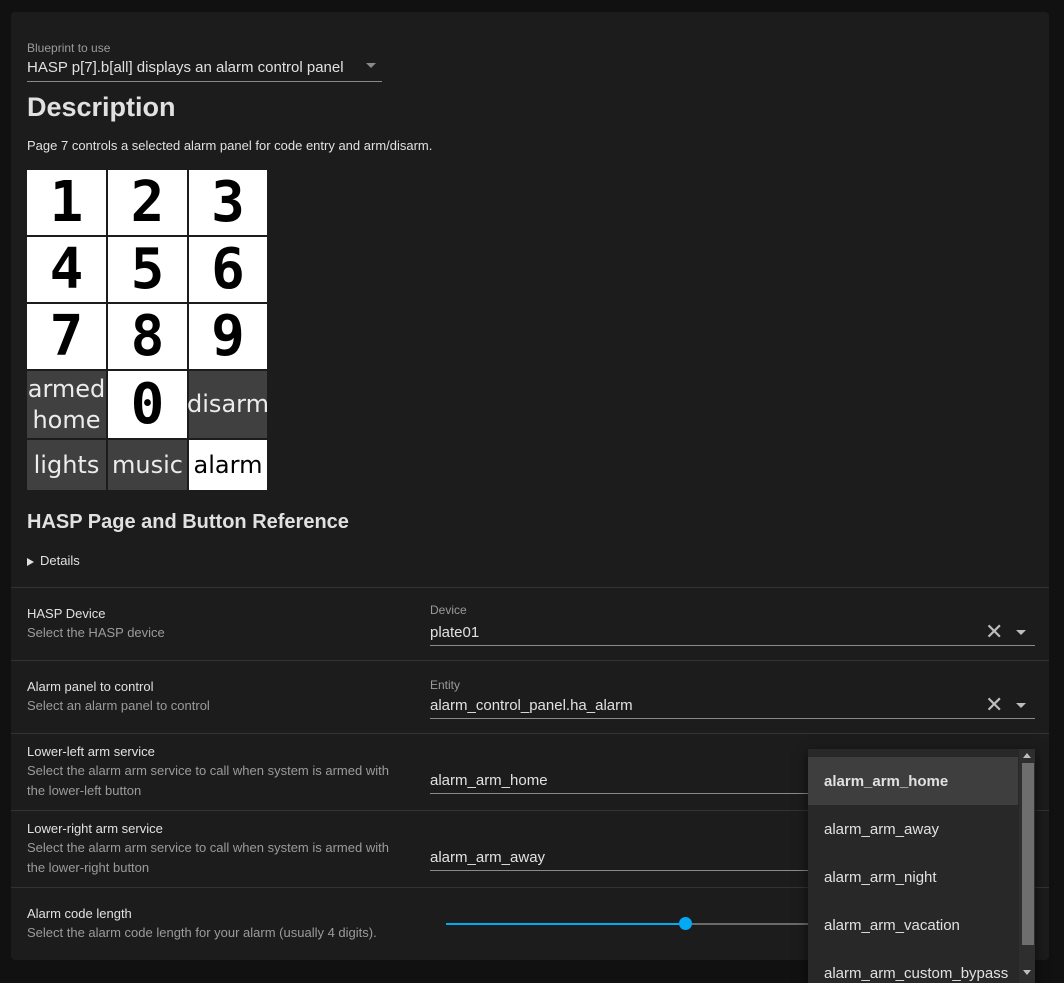 Image resolution: width=1064 pixels, height=983 pixels. I want to click on dropdown-option: alarm_arm_home, so click(913, 781).